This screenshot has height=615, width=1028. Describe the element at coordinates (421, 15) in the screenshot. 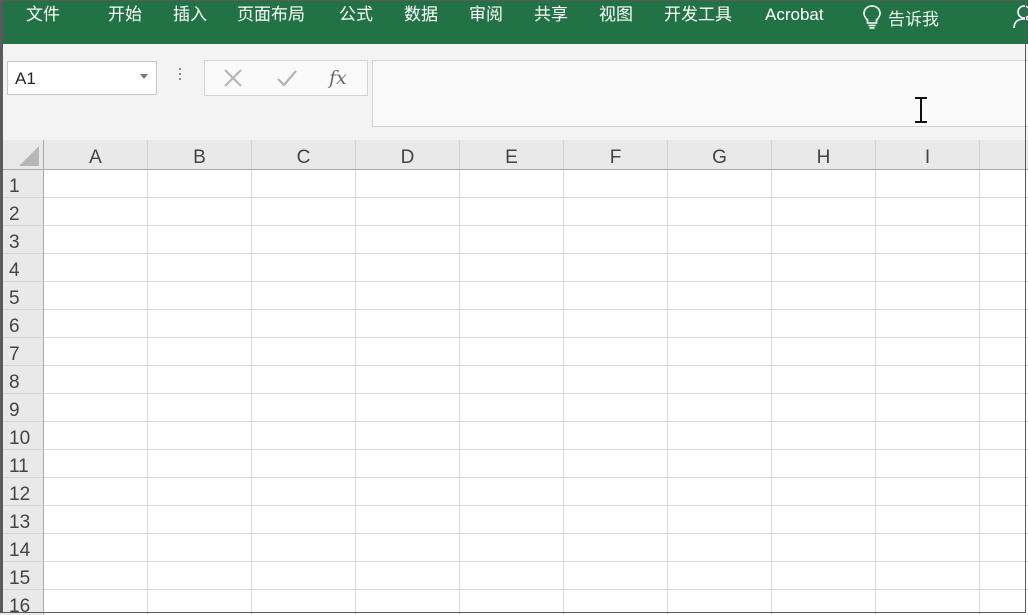

I see `tab-data: 数据` at that location.